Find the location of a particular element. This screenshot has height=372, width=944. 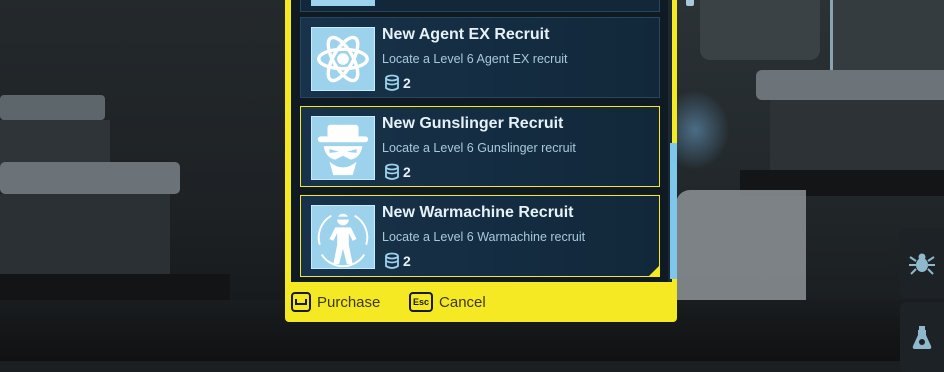

cost-icon-partial is located at coordinates (690, 3).